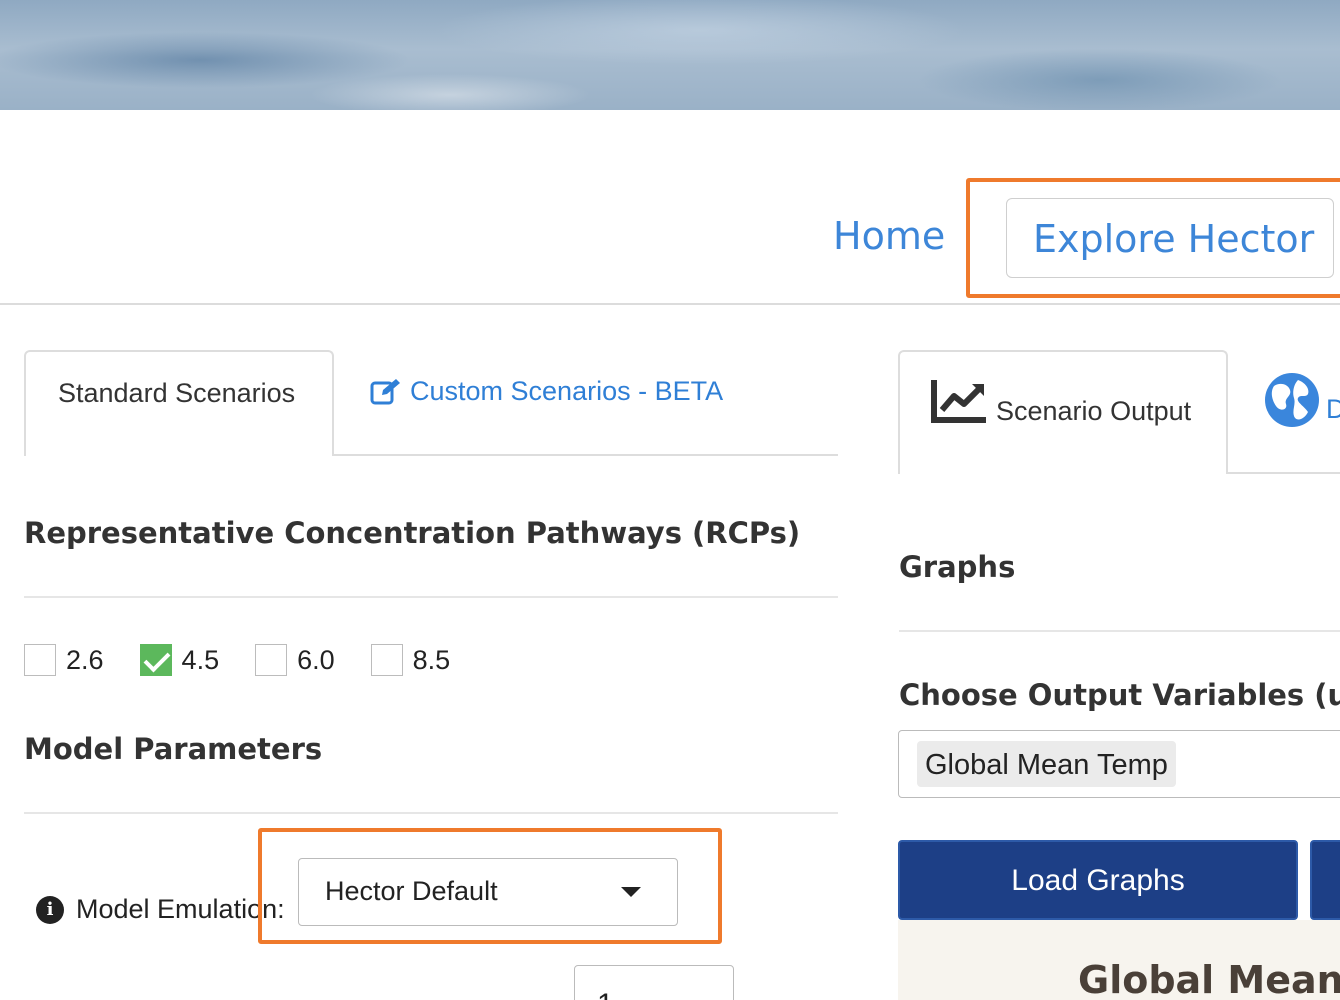 This screenshot has width=1340, height=1000. I want to click on tab-map-label: D, so click(1333, 409).